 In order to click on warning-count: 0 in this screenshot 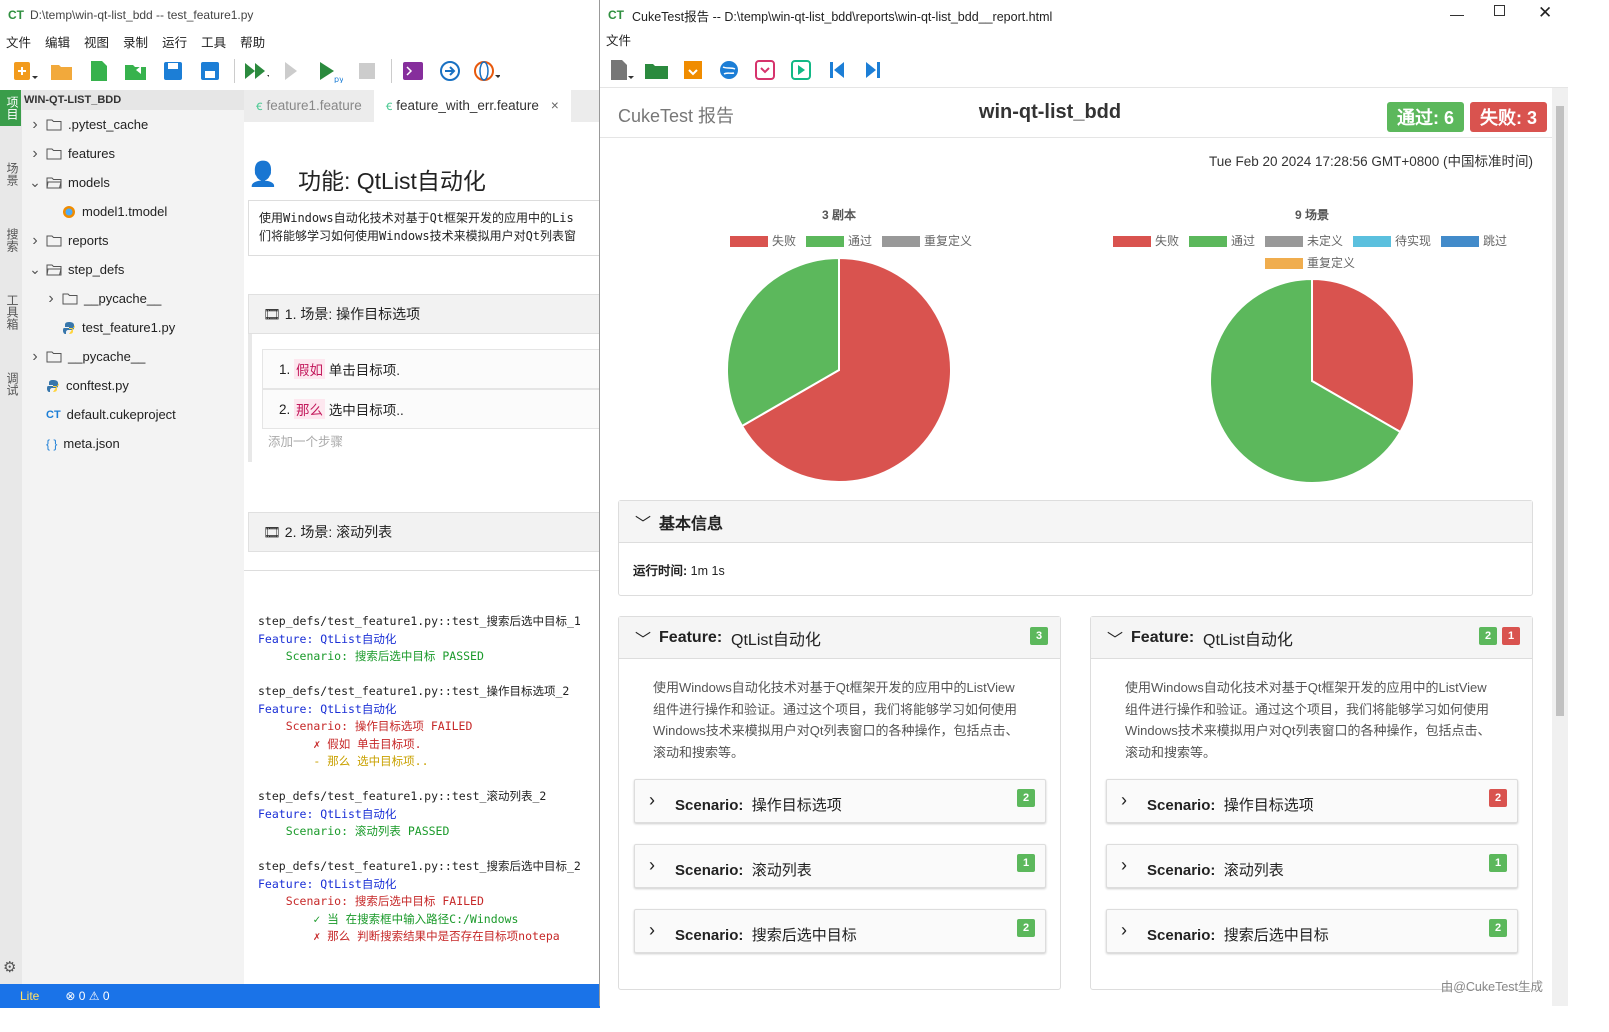, I will do `click(106, 996)`.